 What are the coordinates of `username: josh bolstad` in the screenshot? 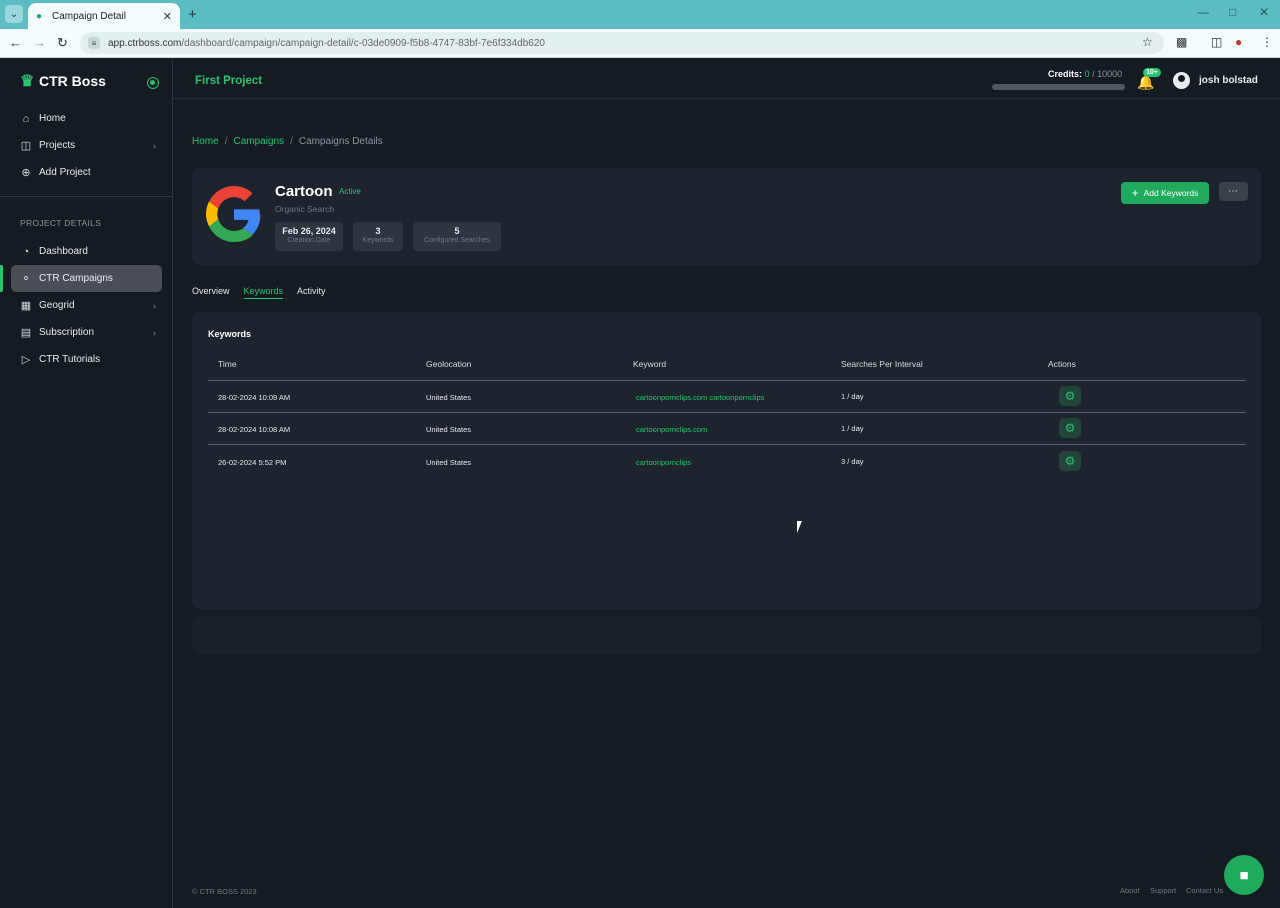 It's located at (1228, 80).